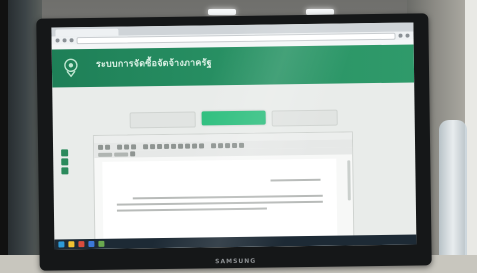 The width and height of the screenshot is (477, 273). What do you see at coordinates (134, 146) in the screenshot?
I see `paste-icon` at bounding box center [134, 146].